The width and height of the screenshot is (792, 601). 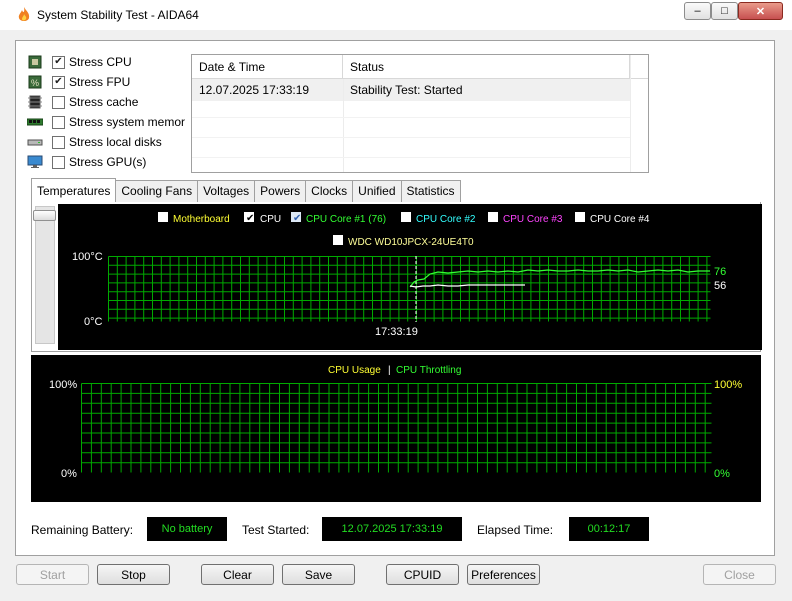 I want to click on stress-cpu-label: Stress CPU, so click(x=100, y=62).